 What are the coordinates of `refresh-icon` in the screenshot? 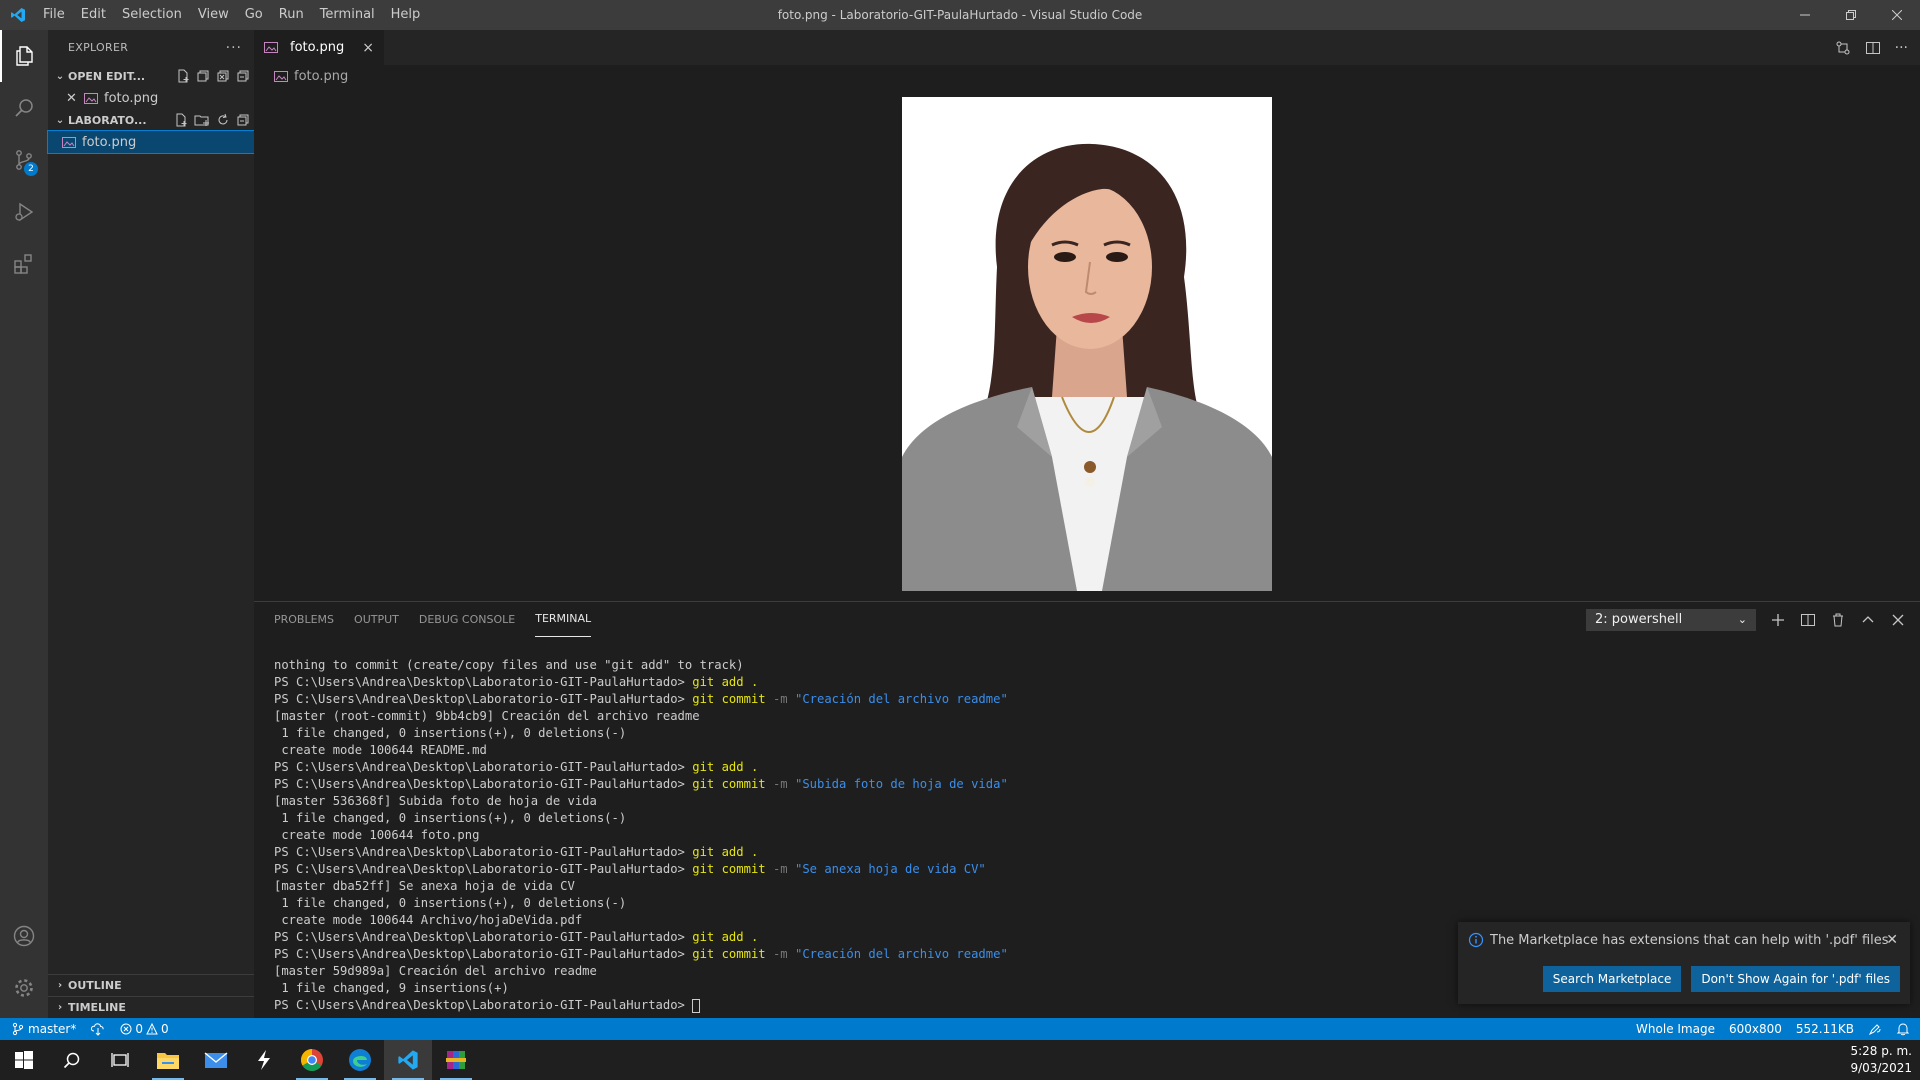 It's located at (223, 120).